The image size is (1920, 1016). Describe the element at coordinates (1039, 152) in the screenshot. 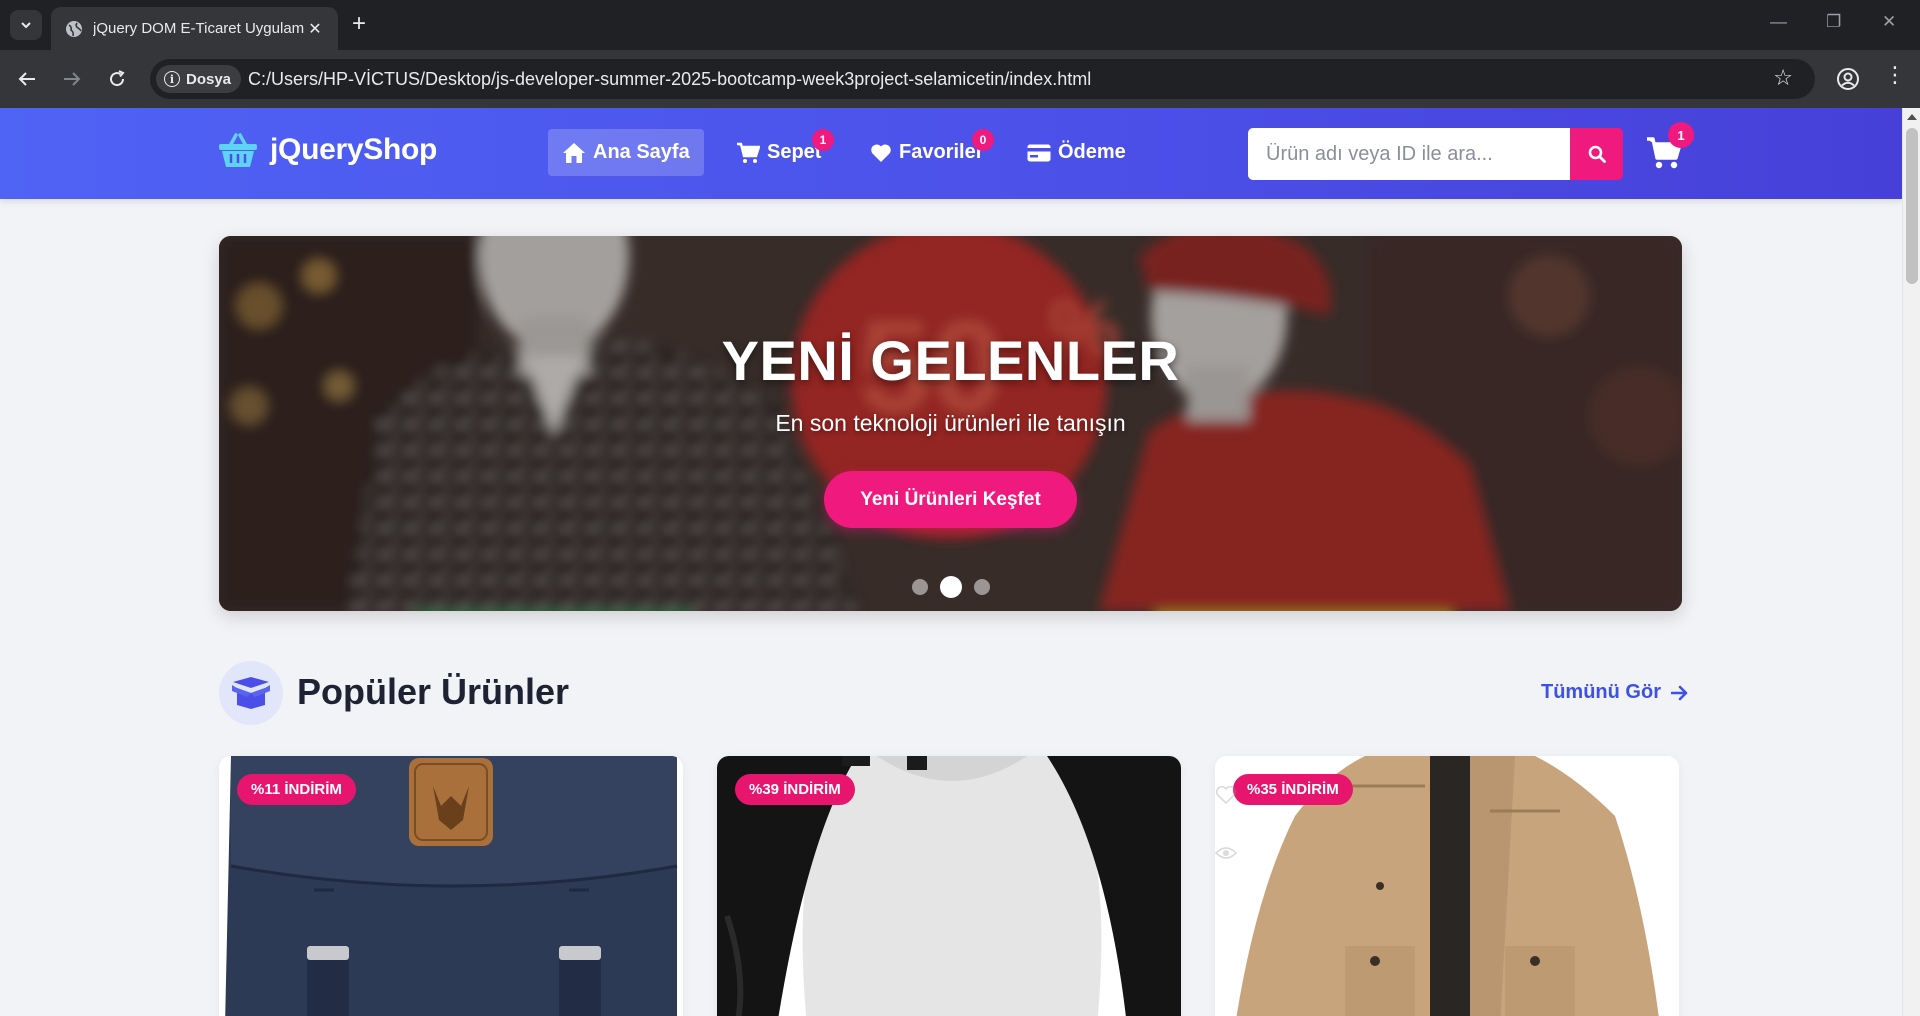

I see `credit-card-icon` at that location.